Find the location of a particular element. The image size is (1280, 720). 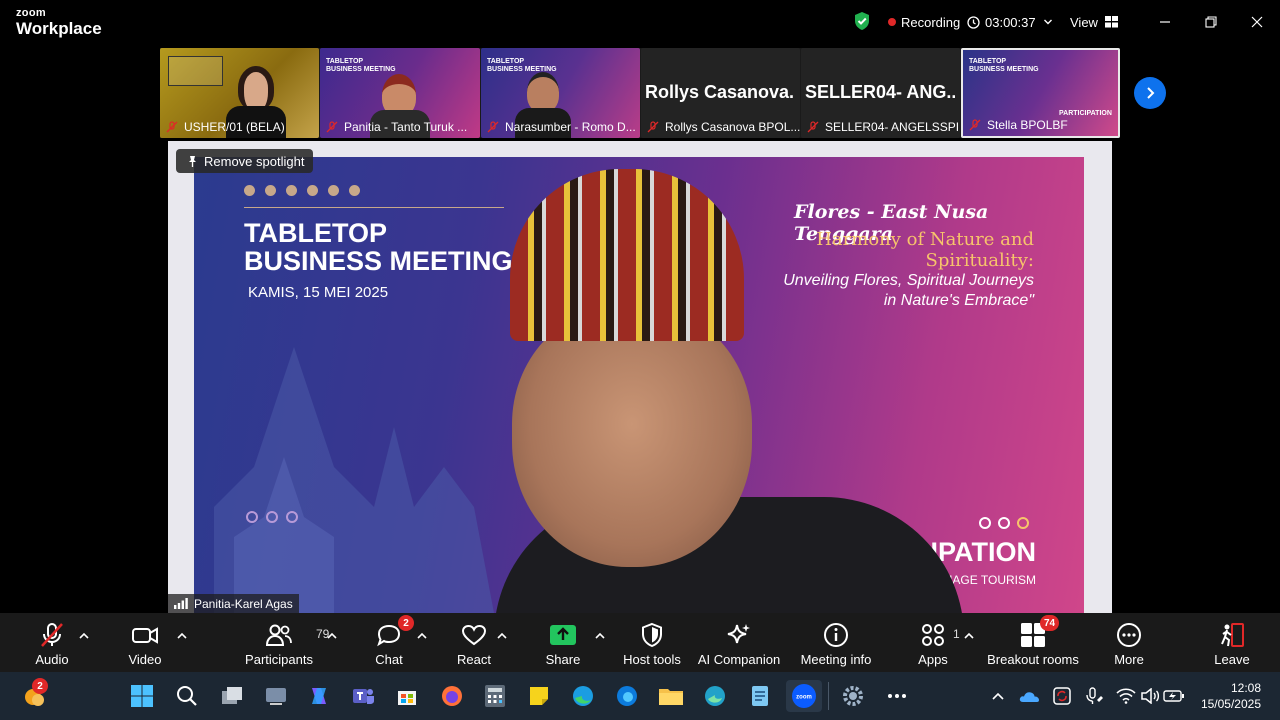

slide-divider is located at coordinates (374, 207).